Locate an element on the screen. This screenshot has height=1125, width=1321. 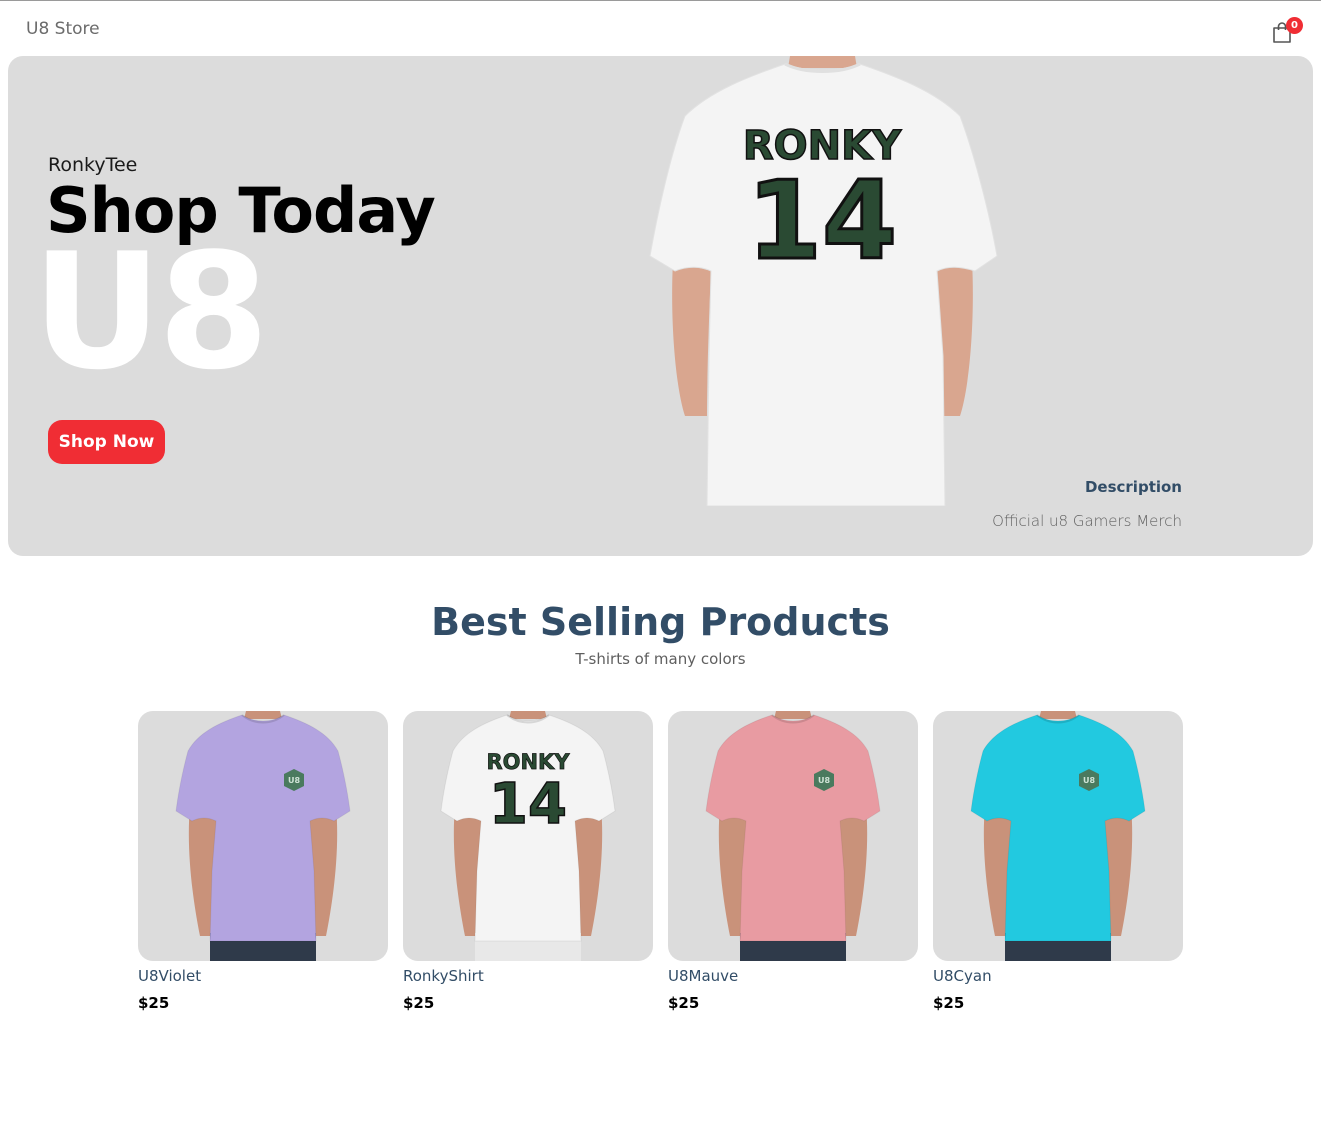
section-subtitle: T-shirts of many colors is located at coordinates (660, 659).